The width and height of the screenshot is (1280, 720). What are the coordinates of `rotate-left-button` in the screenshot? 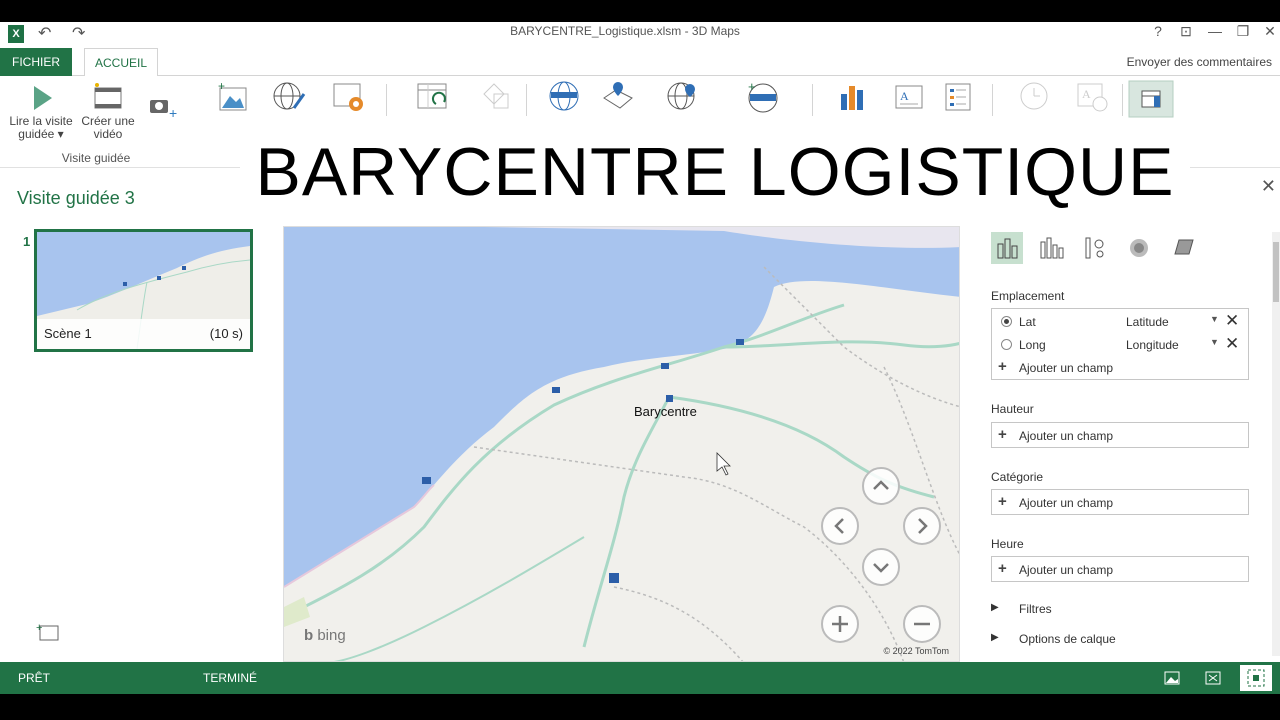 It's located at (840, 526).